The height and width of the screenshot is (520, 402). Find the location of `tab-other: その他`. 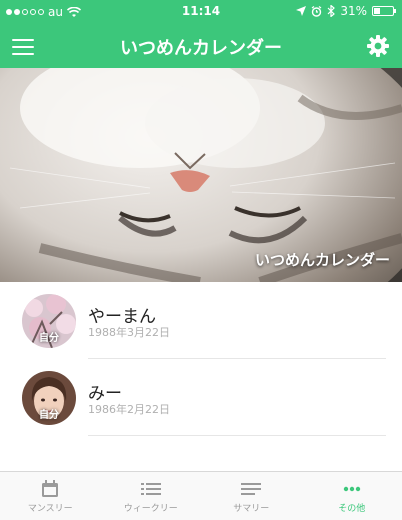

tab-other: その他 is located at coordinates (352, 496).